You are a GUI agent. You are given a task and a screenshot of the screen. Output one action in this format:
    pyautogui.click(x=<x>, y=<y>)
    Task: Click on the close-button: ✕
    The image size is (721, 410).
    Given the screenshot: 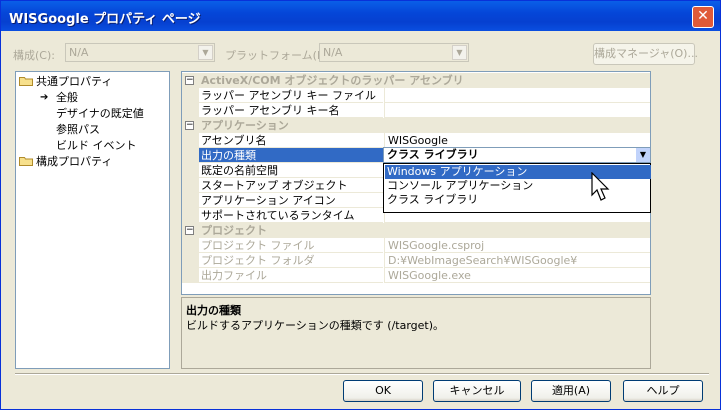 What is the action you would take?
    pyautogui.click(x=703, y=17)
    